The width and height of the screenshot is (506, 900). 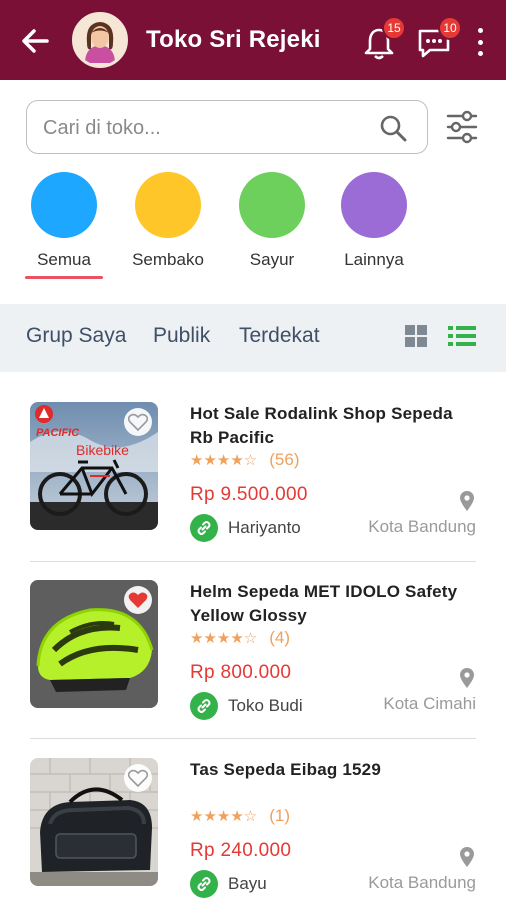 What do you see at coordinates (393, 128) in the screenshot?
I see `search-icon` at bounding box center [393, 128].